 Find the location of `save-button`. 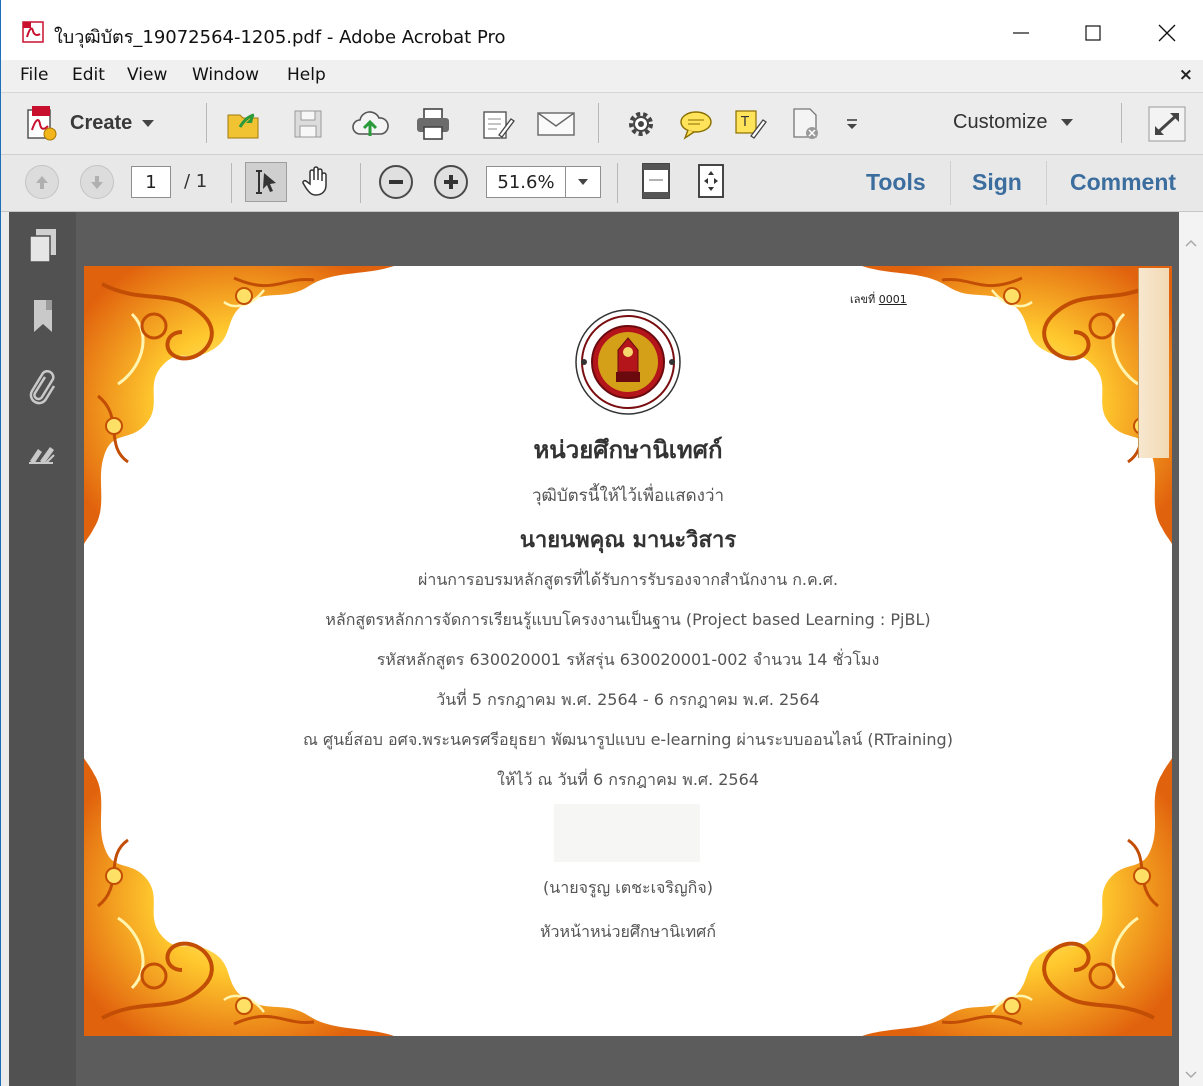

save-button is located at coordinates (308, 124).